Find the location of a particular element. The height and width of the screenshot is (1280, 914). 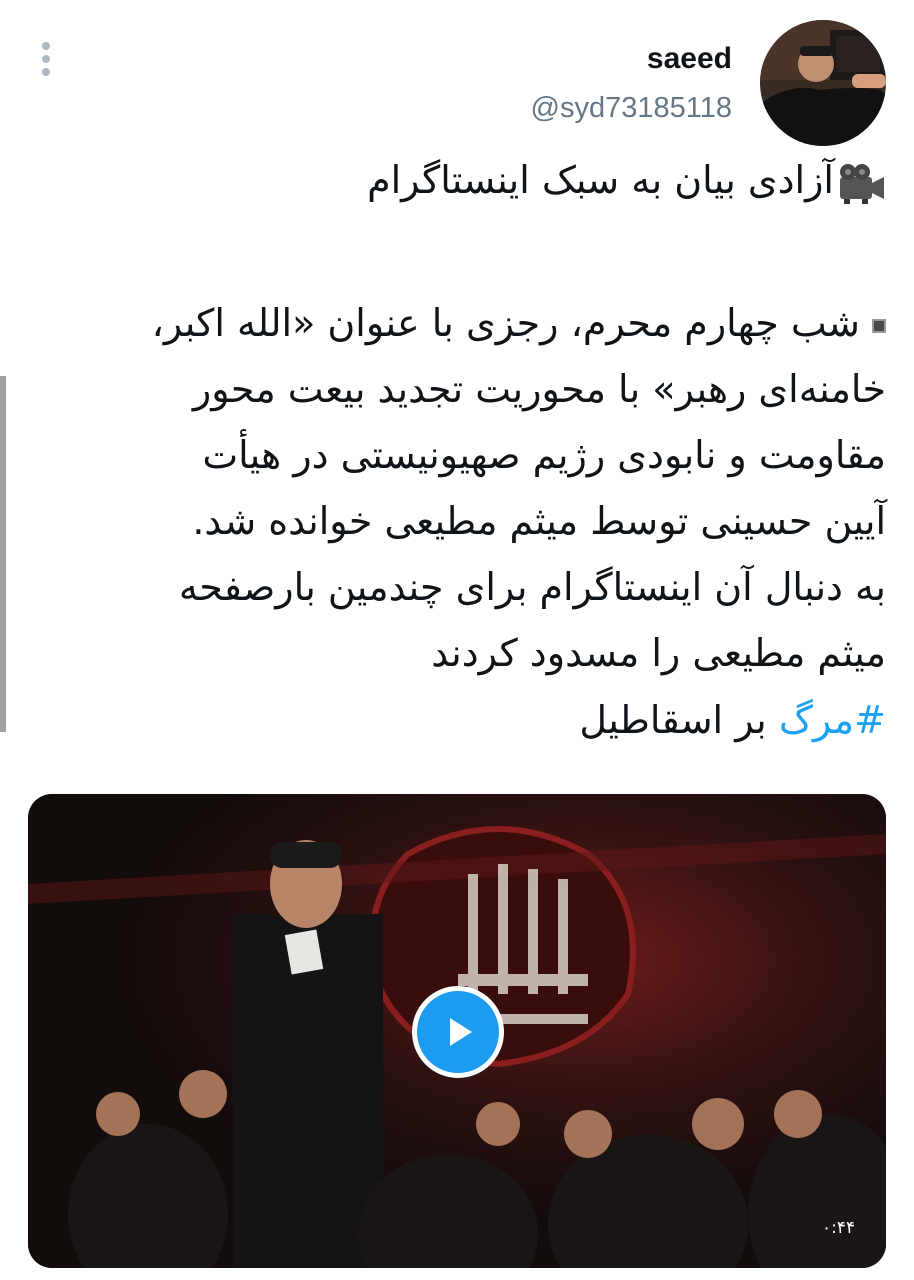

scroll-indicator is located at coordinates (3, 554).